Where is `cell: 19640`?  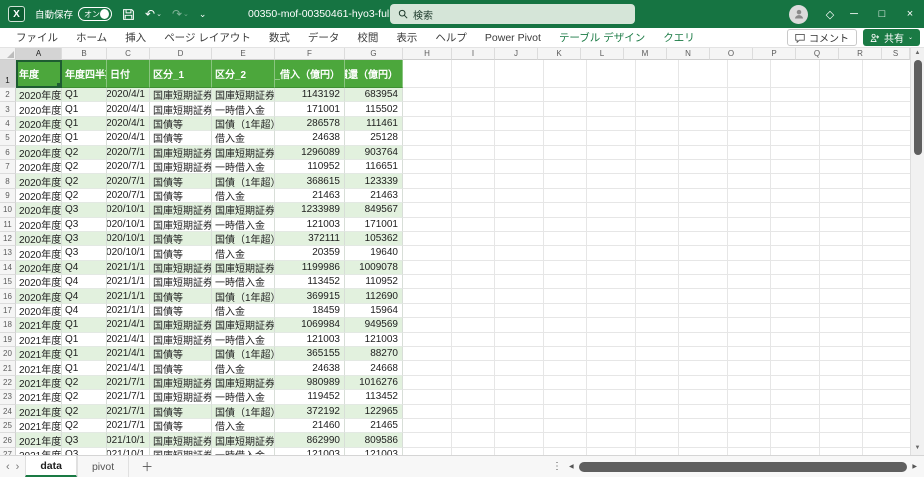
cell: 19640 is located at coordinates (374, 253).